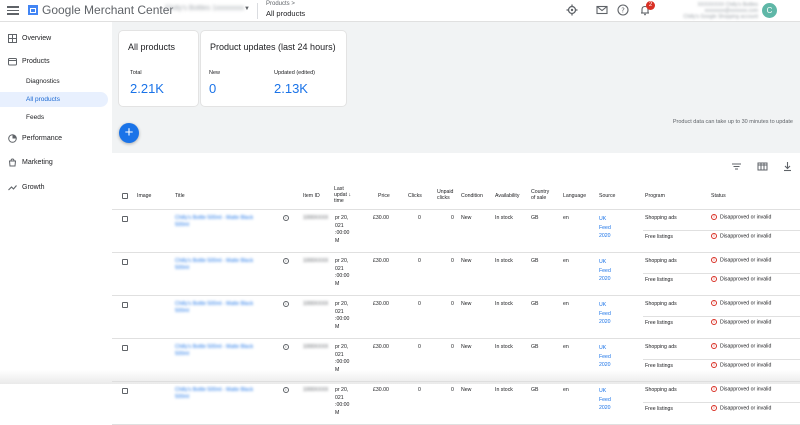 The width and height of the screenshot is (800, 425). I want to click on menu-icon, so click(13, 10).